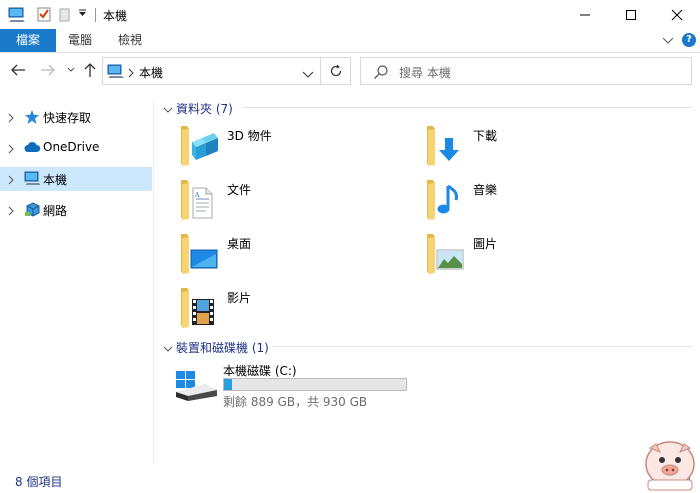  Describe the element at coordinates (32, 118) in the screenshot. I see `star-icon` at that location.